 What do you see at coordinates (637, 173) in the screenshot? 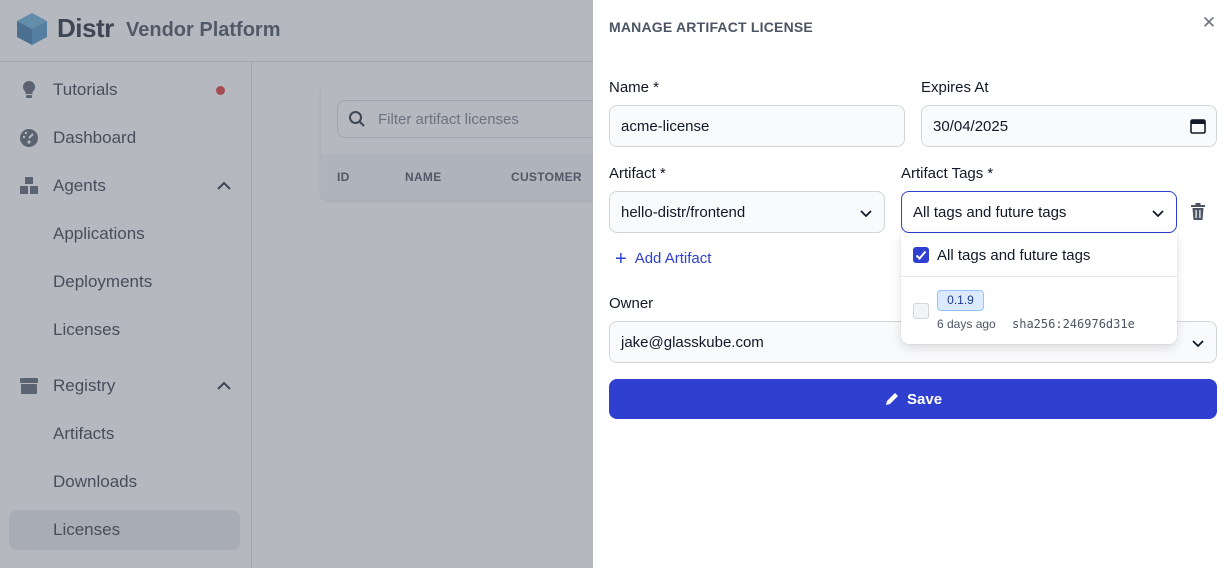
I see `artifact-label: Artifact *` at bounding box center [637, 173].